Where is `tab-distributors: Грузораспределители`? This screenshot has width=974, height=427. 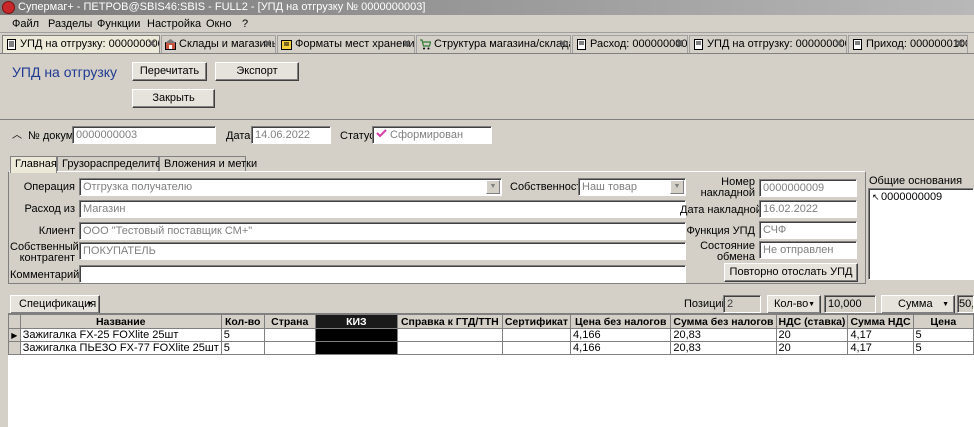
tab-distributors: Грузораспределители is located at coordinates (115, 164).